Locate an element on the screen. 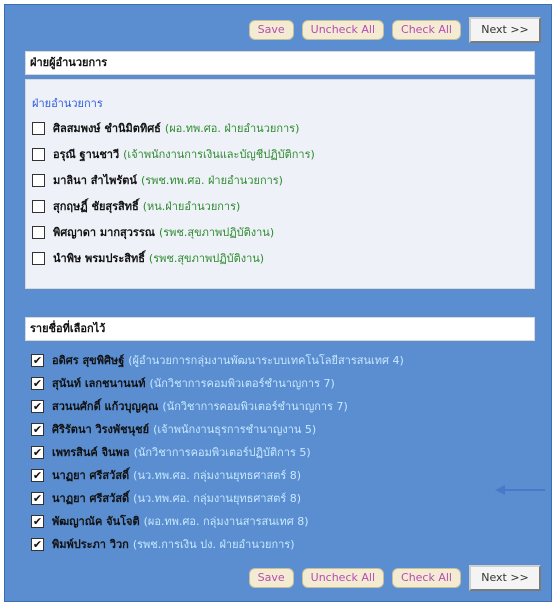 The image size is (556, 606). person-title: (รพช.ทพ.ศอ. ฝ่ายอำนวยการ) is located at coordinates (211, 180).